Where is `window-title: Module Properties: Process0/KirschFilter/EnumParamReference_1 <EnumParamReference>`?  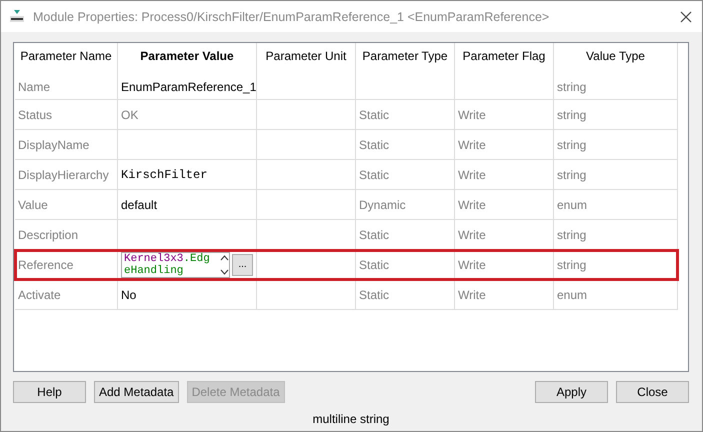
window-title: Module Properties: Process0/KirschFilter/EnumParamReference_1 <EnumParamReference> is located at coordinates (291, 17).